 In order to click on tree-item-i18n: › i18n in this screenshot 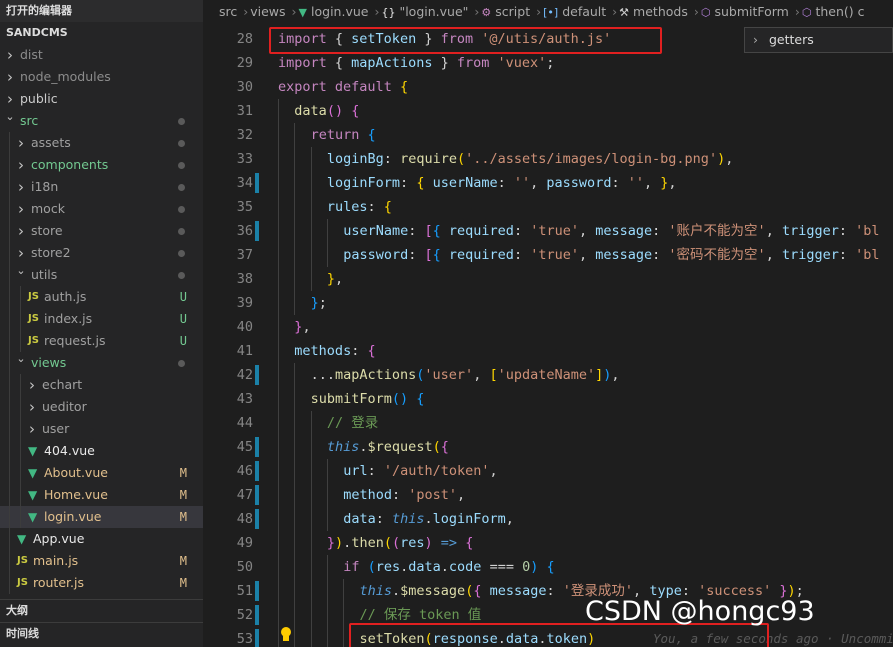, I will do `click(101, 187)`.